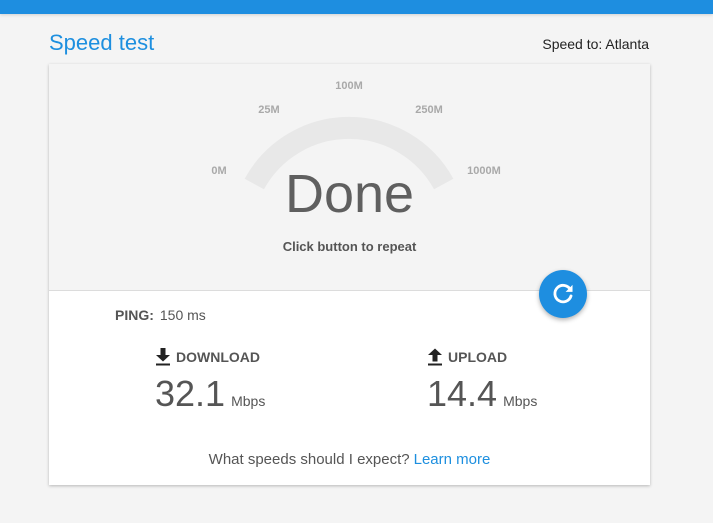 Image resolution: width=713 pixels, height=523 pixels. Describe the element at coordinates (134, 315) in the screenshot. I see `ping-label: PING:` at that location.